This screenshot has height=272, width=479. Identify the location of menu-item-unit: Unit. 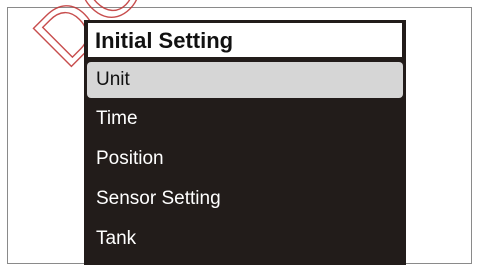
(245, 80).